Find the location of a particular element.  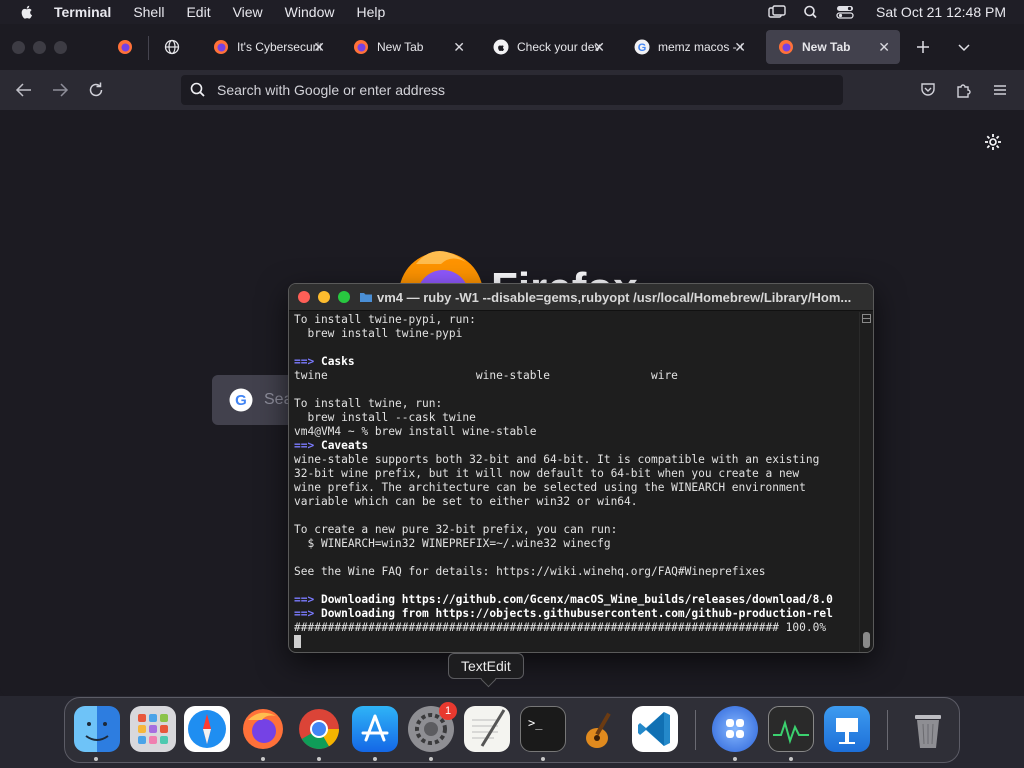

window-controls is located at coordinates (39, 47).